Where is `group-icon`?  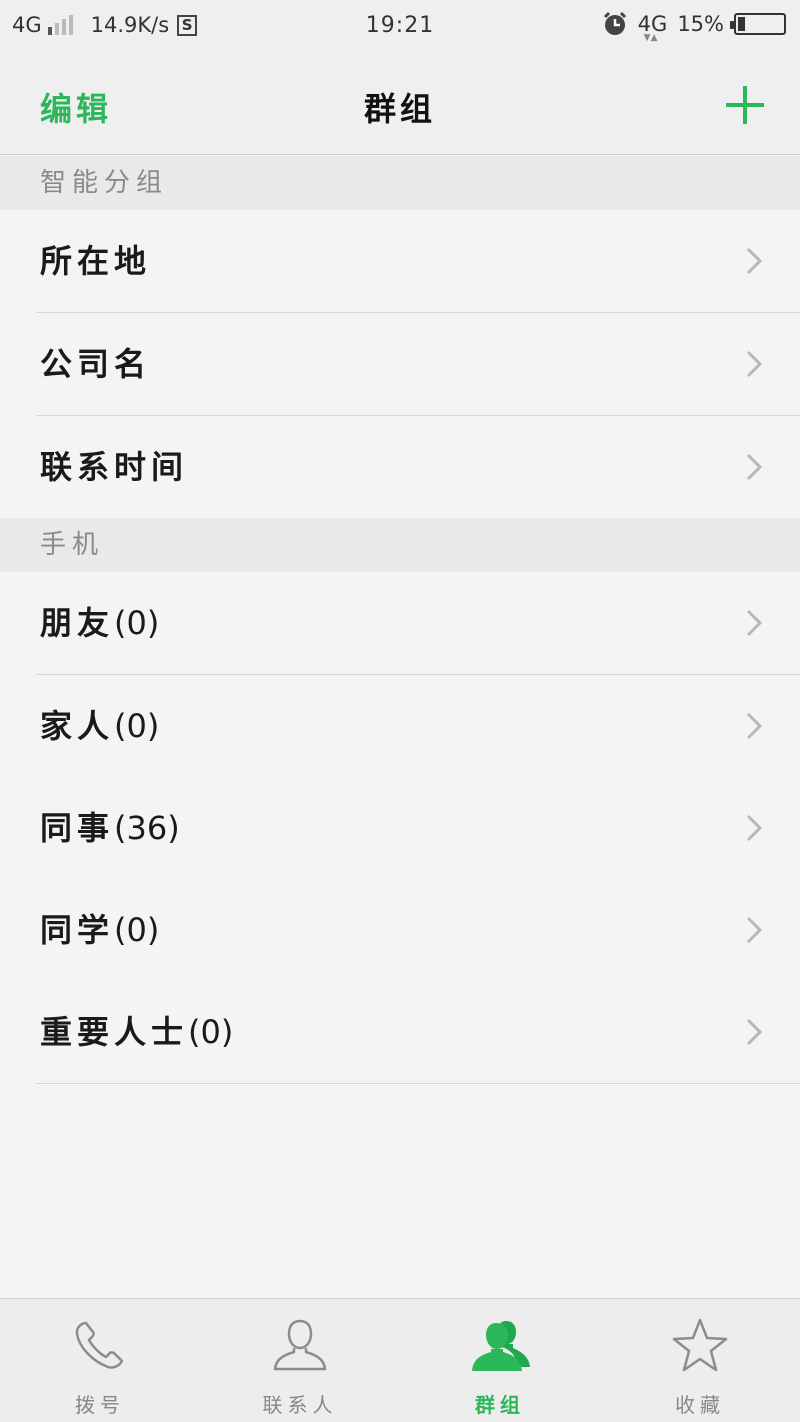 group-icon is located at coordinates (501, 1346).